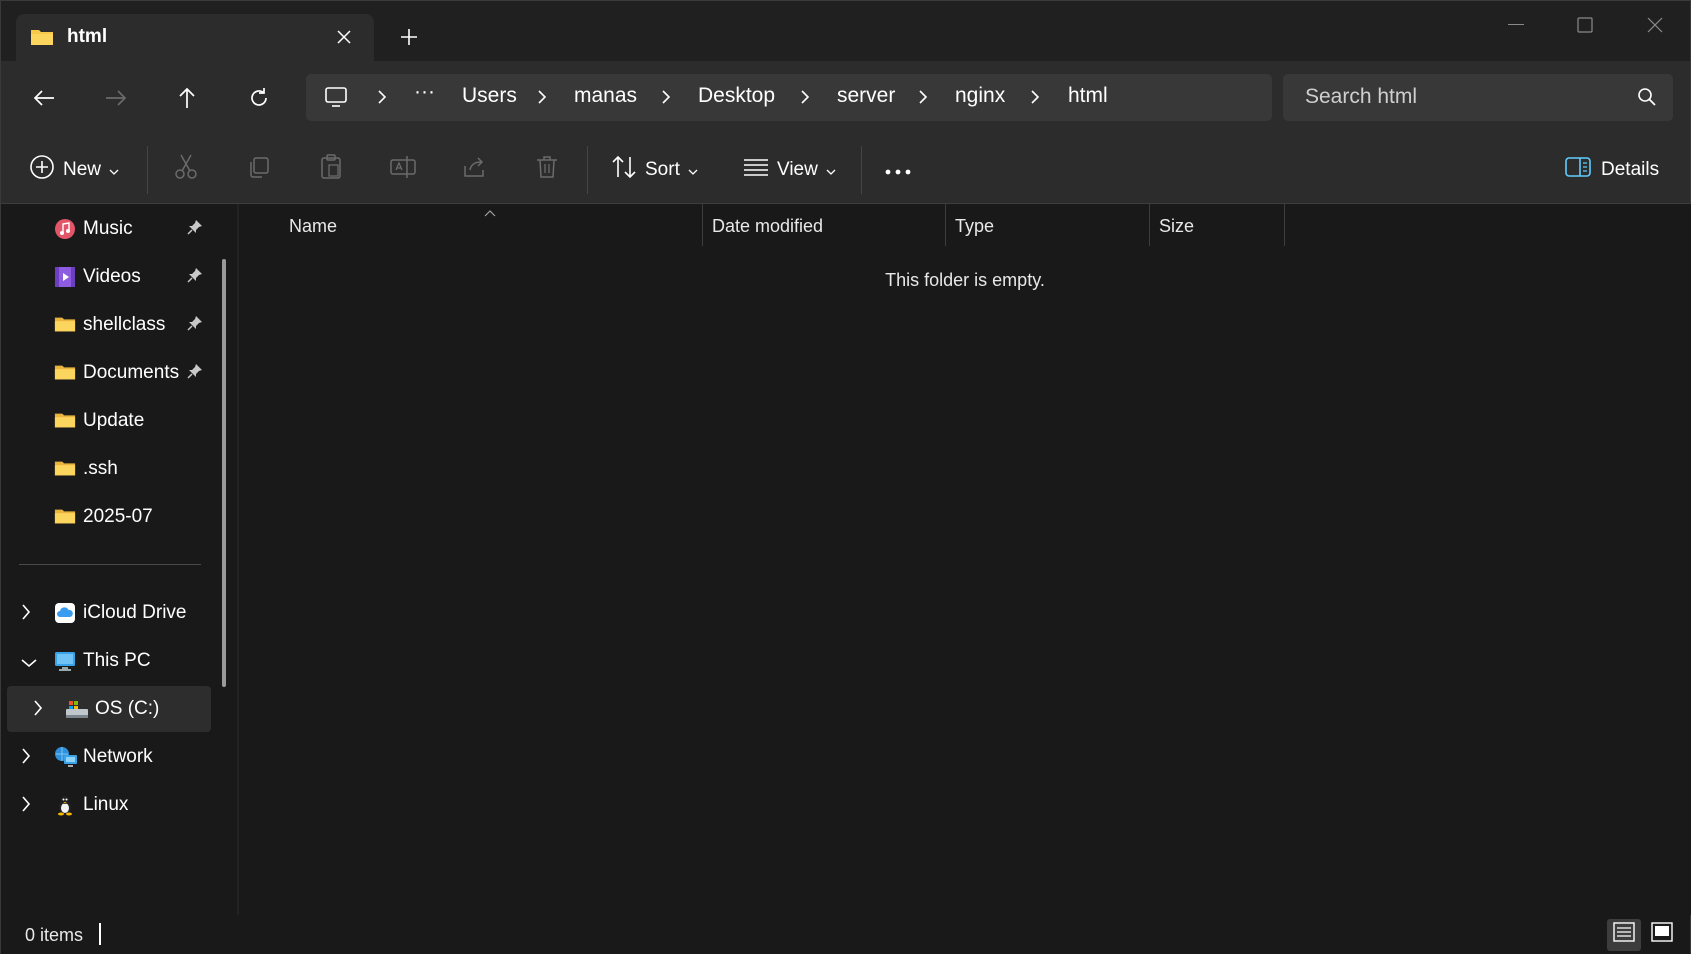  Describe the element at coordinates (1478, 97) in the screenshot. I see `search-input: Search html` at that location.